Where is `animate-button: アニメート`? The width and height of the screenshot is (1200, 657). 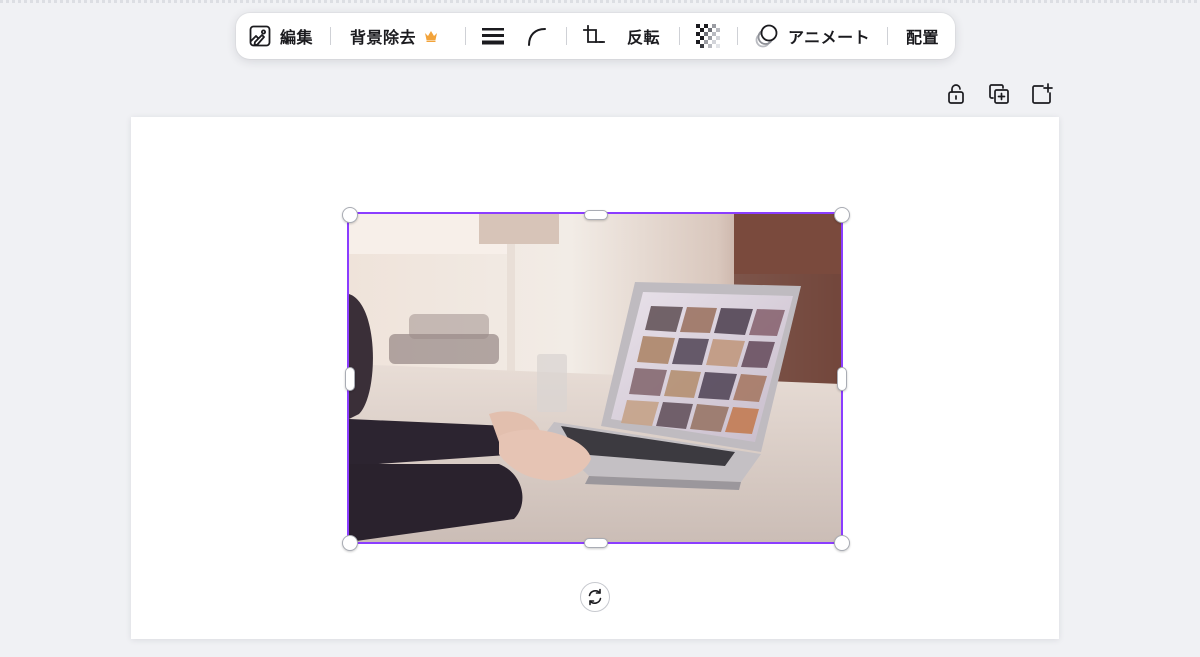
animate-button: アニメート is located at coordinates (812, 36).